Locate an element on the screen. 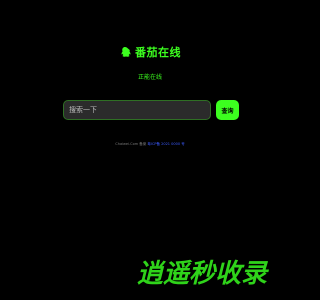 The height and width of the screenshot is (300, 320). qq-penguin-icon is located at coordinates (126, 52).